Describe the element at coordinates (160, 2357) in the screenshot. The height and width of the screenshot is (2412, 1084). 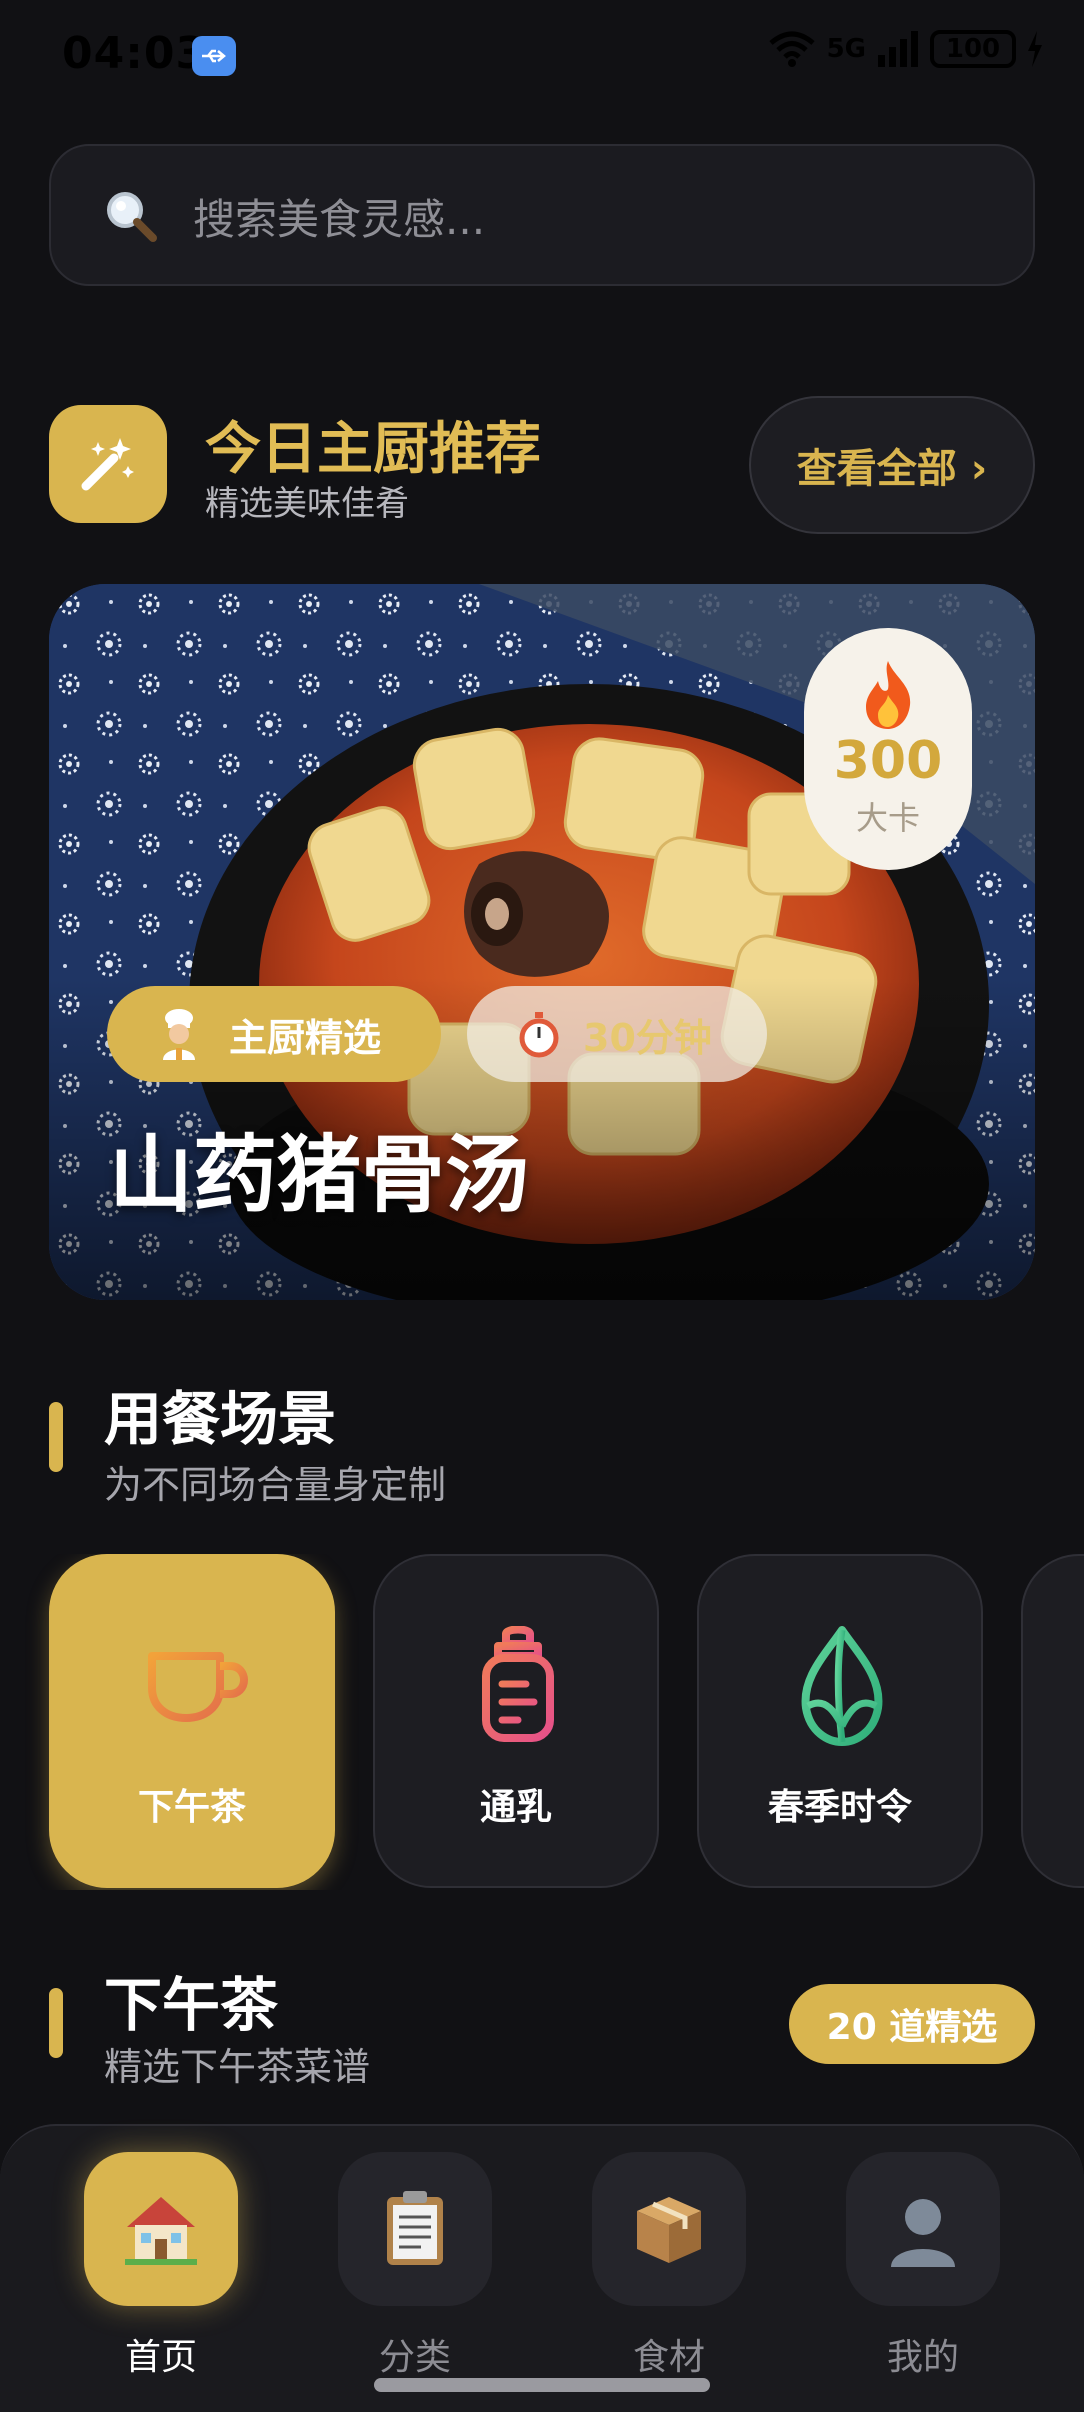
I see `nav-label: 首页` at that location.